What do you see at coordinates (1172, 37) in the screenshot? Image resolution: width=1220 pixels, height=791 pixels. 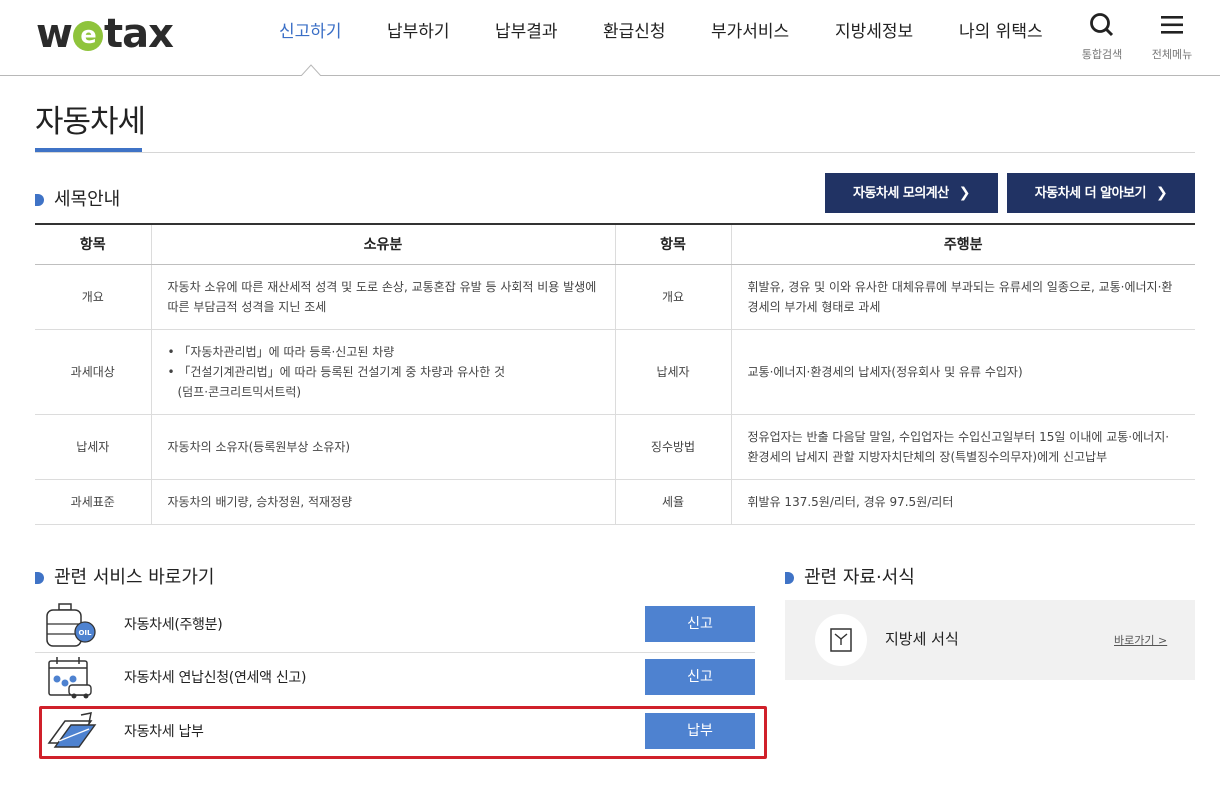 I see `all-menu: 전체메뉴` at bounding box center [1172, 37].